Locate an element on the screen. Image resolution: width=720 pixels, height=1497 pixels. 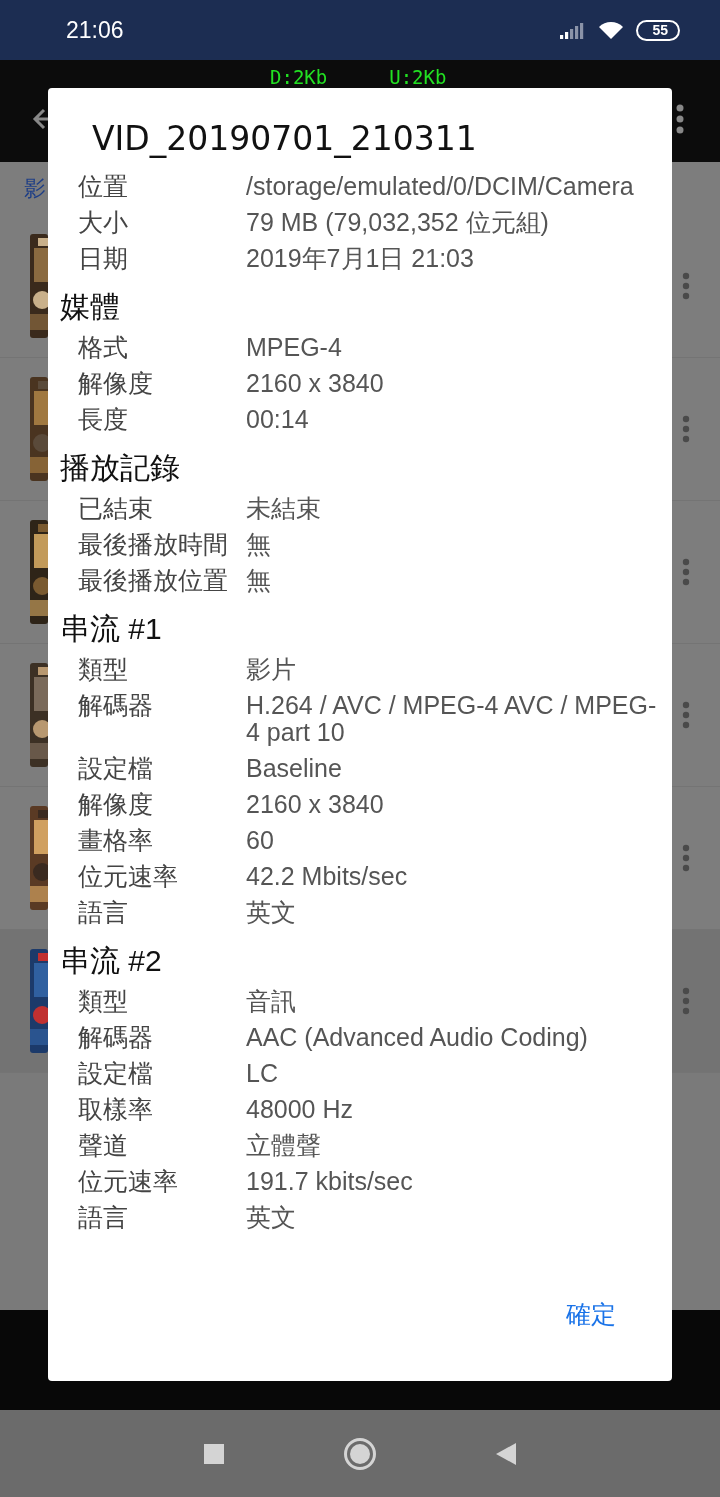
property-label: 畫格率 is located at coordinates (115, 840).